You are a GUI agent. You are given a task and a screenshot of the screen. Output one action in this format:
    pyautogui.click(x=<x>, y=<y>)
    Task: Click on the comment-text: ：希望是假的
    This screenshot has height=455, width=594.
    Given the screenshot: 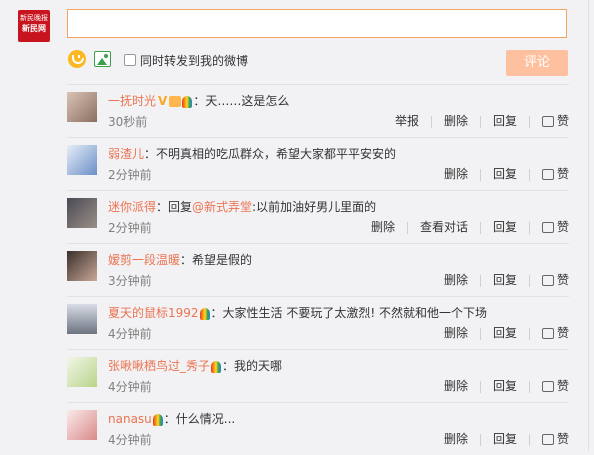 What is the action you would take?
    pyautogui.click(x=216, y=260)
    